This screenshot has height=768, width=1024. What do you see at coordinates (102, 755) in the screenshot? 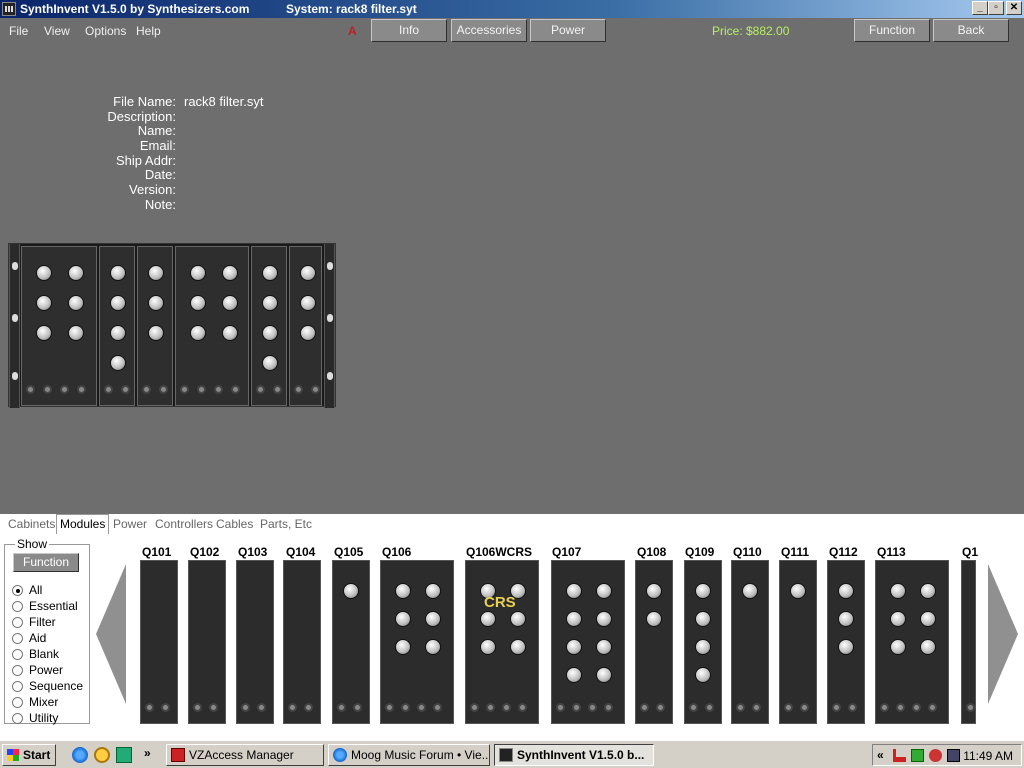
I see `clock-icon` at bounding box center [102, 755].